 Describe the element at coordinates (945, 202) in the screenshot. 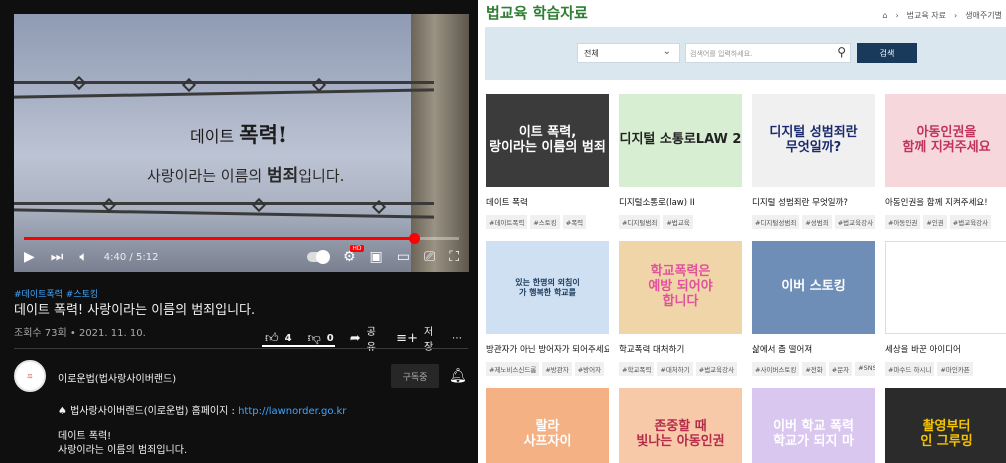

I see `card-title: 아동인권을 함께 지켜주세요!` at that location.